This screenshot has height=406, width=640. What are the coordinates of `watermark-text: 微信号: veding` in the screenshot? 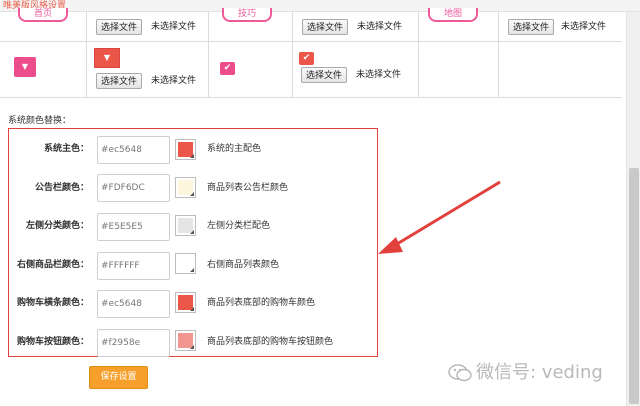 It's located at (539, 372).